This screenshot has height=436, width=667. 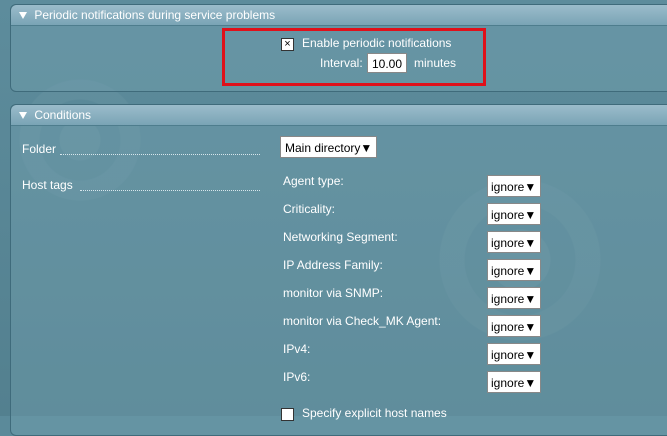 I want to click on tag-label-ipv4: IPv4:, so click(x=297, y=349).